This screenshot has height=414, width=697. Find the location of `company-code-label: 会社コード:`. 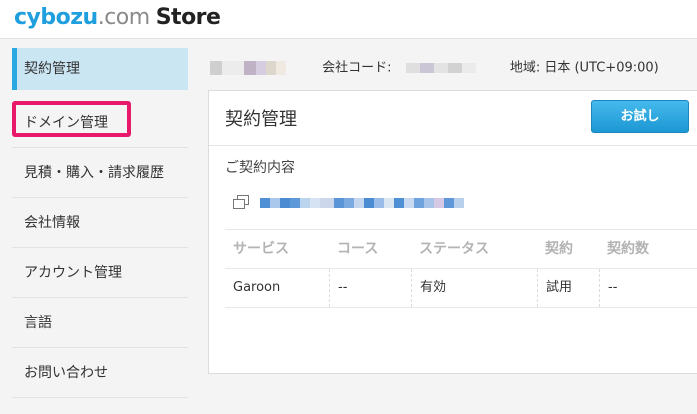

company-code-label: 会社コード: is located at coordinates (357, 68).